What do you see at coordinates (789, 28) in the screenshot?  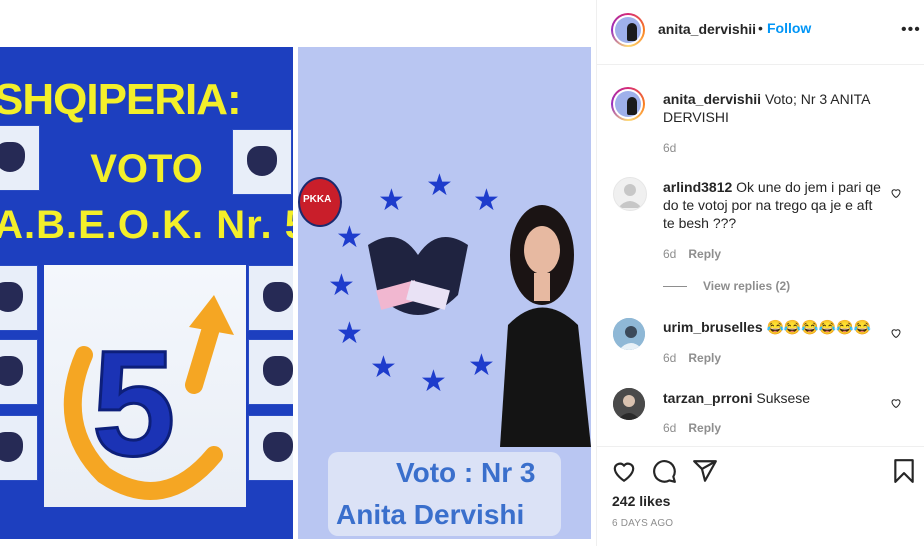 I see `follow-button: Follow` at bounding box center [789, 28].